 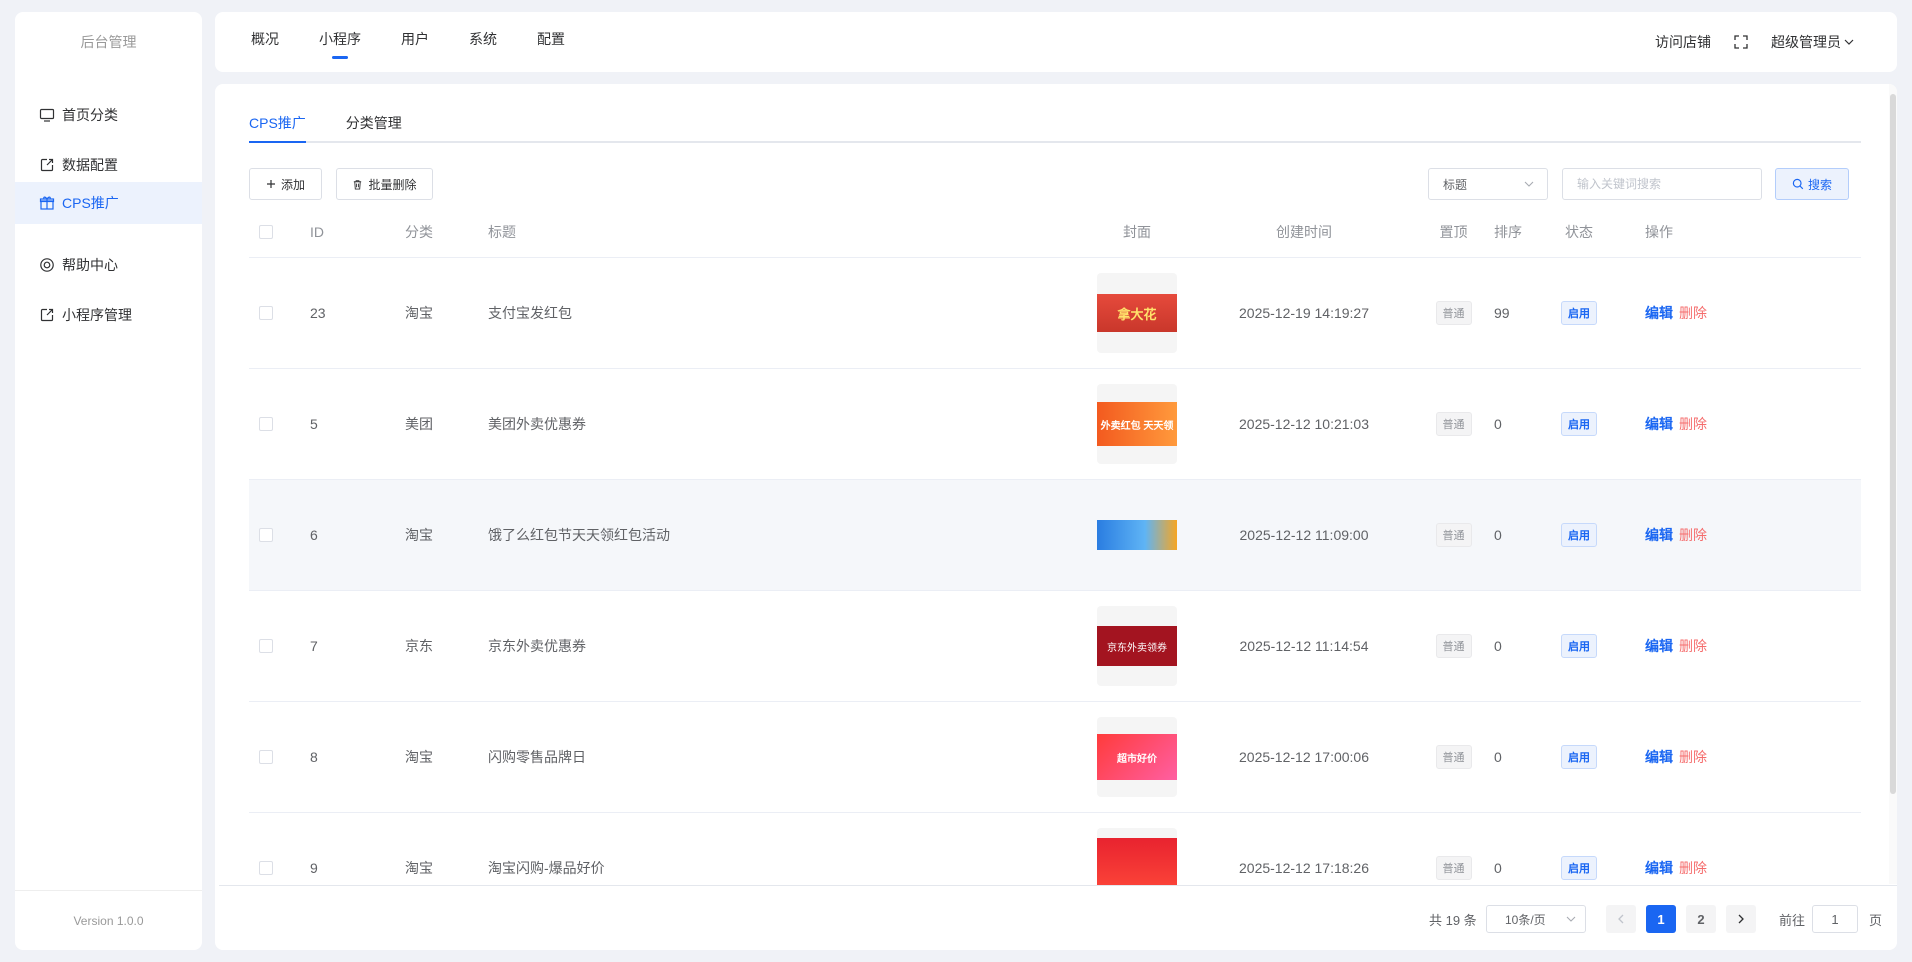 I want to click on row-cover: 京东外卖领券, so click(x=1137, y=646).